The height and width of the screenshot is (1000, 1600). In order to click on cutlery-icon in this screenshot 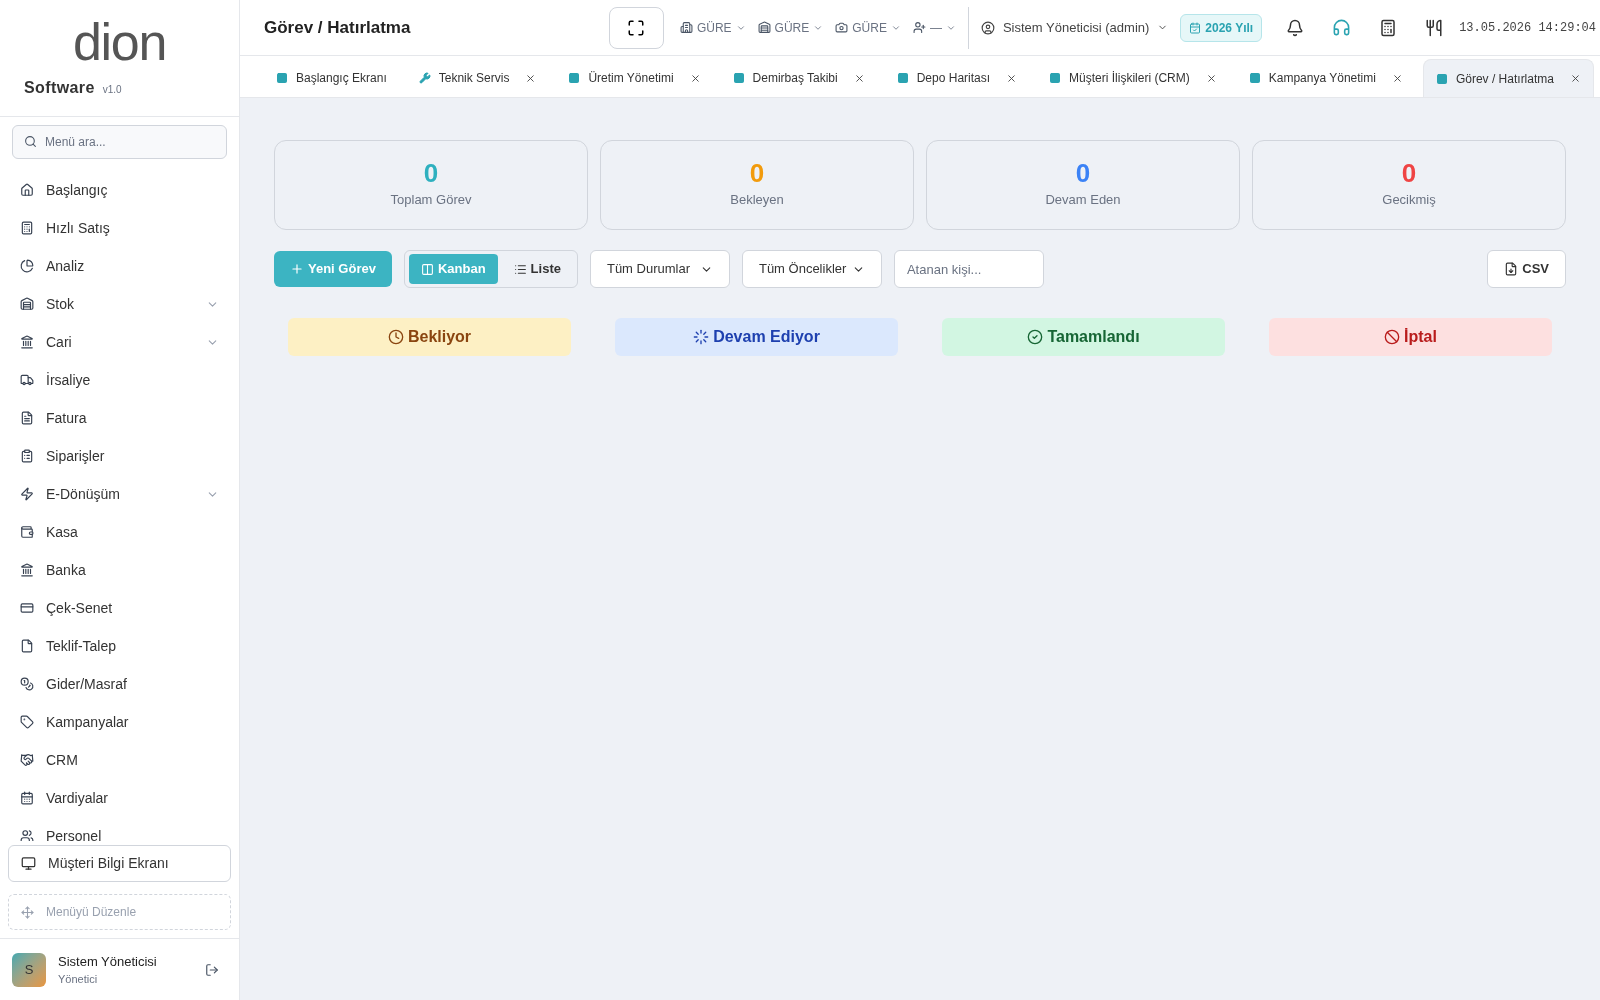, I will do `click(1434, 27)`.